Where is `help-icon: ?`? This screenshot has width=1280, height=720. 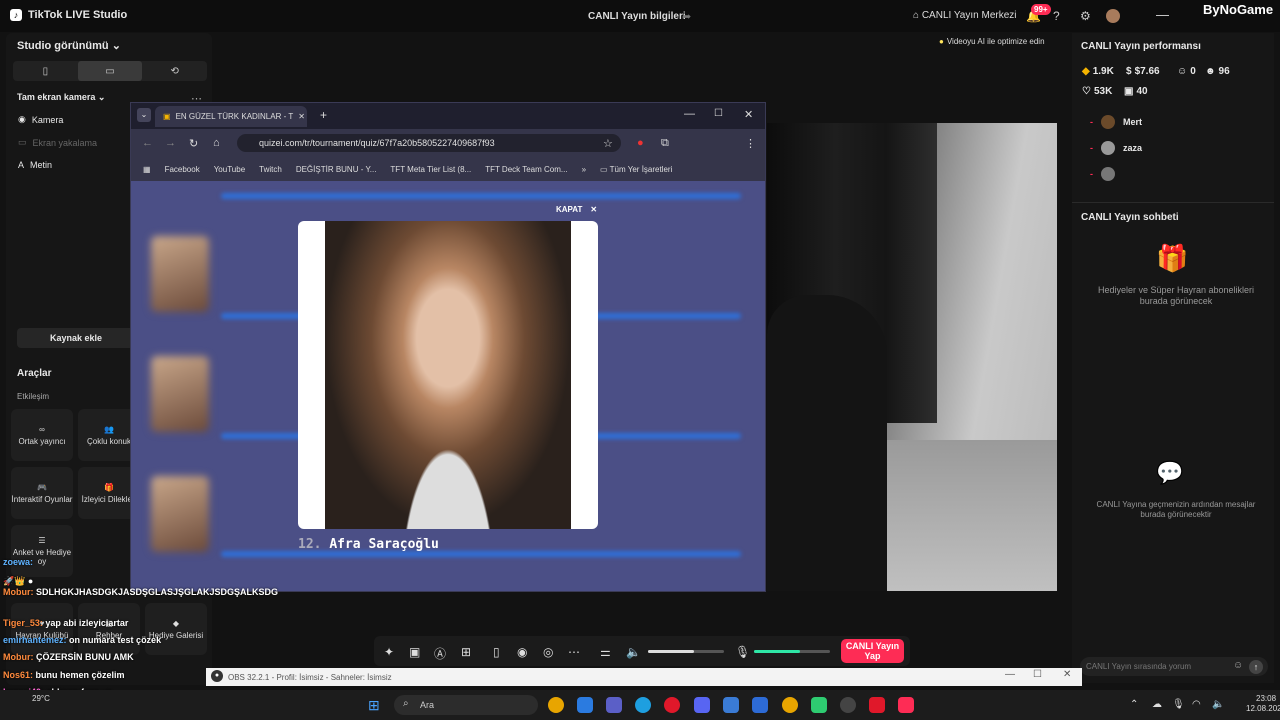 help-icon: ? is located at coordinates (1056, 16).